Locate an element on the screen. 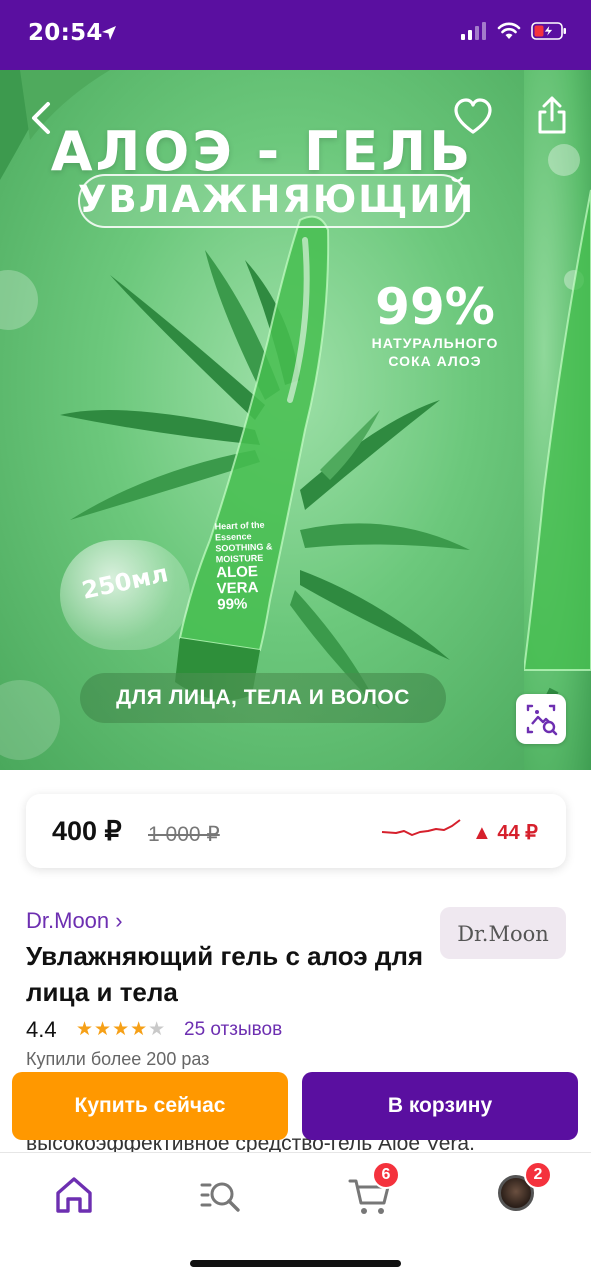 This screenshot has width=591, height=1280. location-arrow-icon is located at coordinates (109, 33).